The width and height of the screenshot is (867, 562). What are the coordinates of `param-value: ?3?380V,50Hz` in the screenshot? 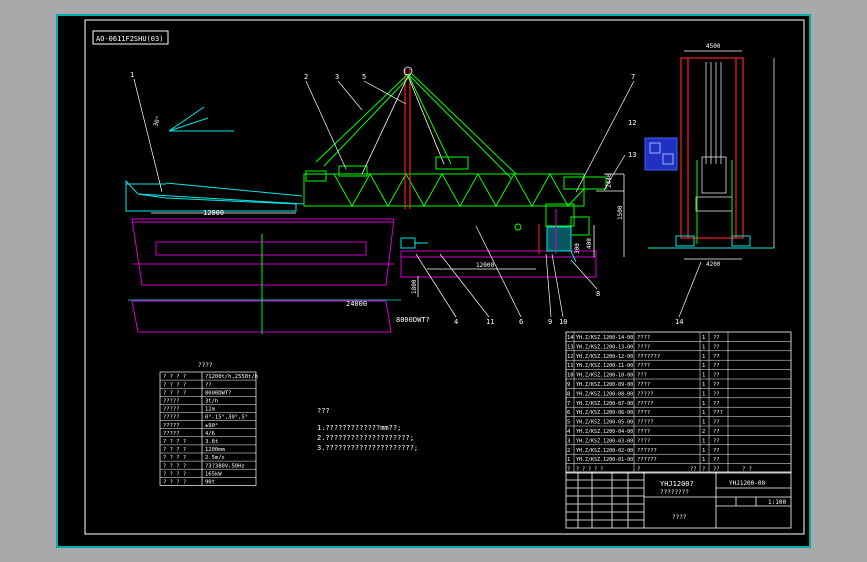 It's located at (225, 466).